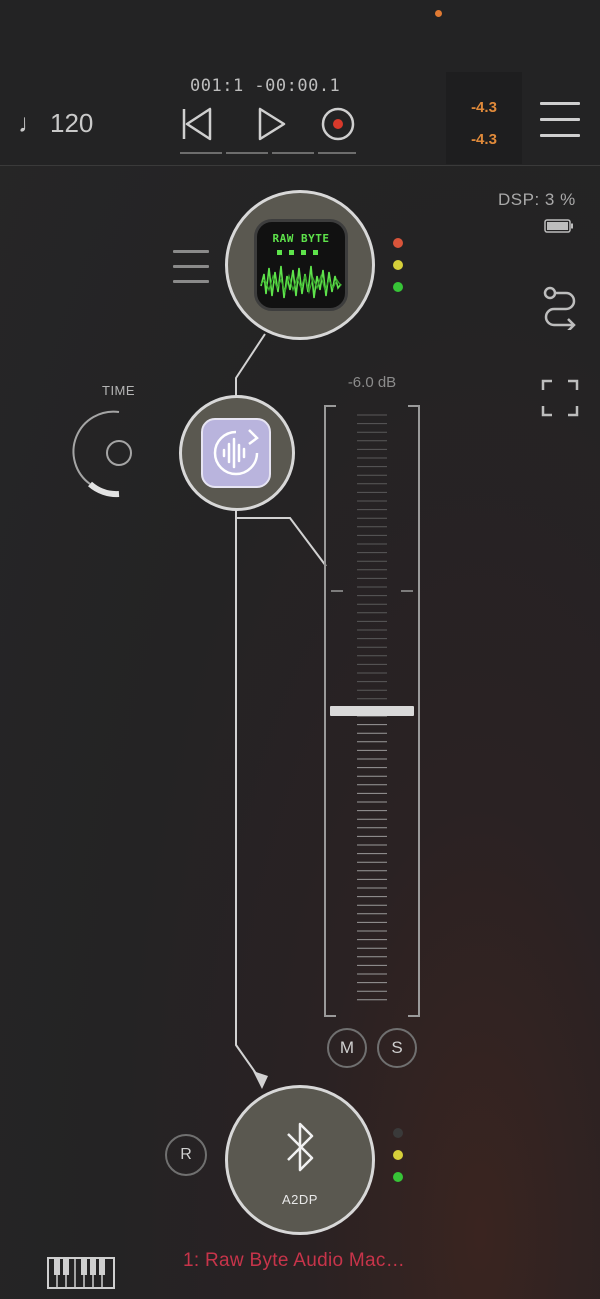 The image size is (600, 1299). Describe the element at coordinates (120, 452) in the screenshot. I see `time-knob` at that location.